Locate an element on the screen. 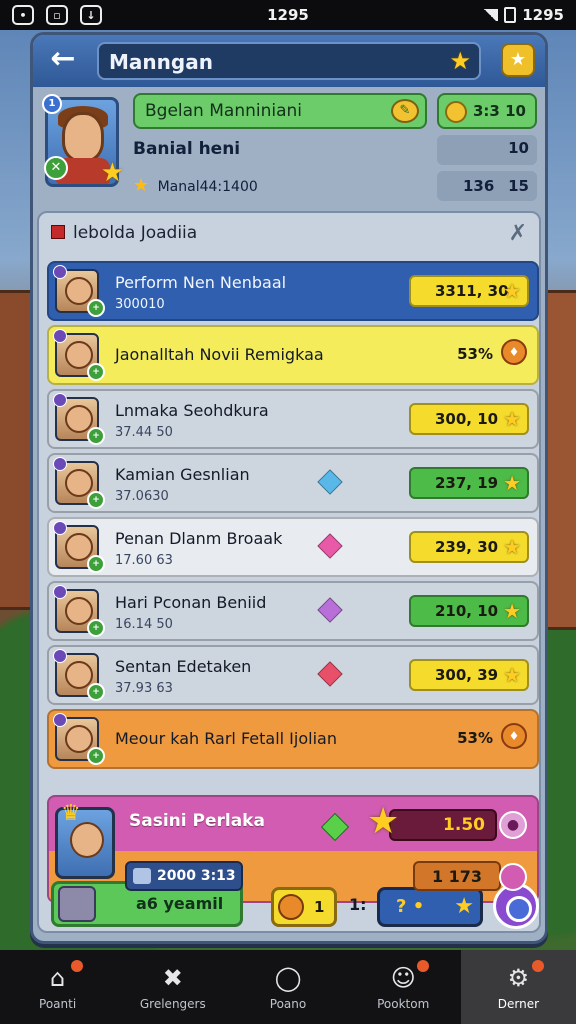 The image size is (576, 1024). nav-item: ⌂ Poanti is located at coordinates (57, 987).